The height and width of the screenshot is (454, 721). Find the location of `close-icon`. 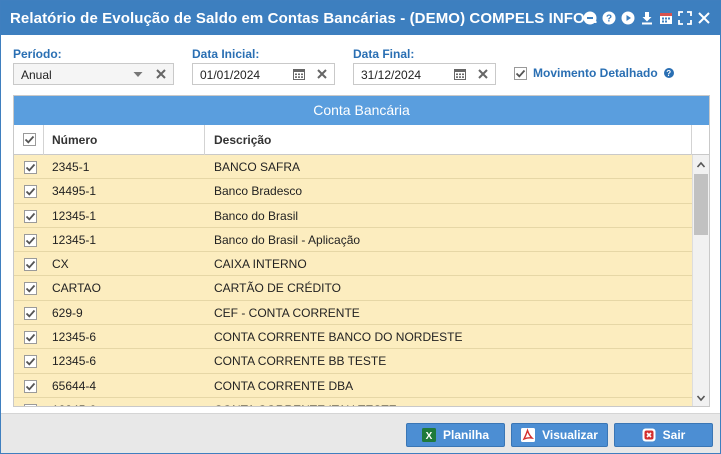

close-icon is located at coordinates (704, 18).